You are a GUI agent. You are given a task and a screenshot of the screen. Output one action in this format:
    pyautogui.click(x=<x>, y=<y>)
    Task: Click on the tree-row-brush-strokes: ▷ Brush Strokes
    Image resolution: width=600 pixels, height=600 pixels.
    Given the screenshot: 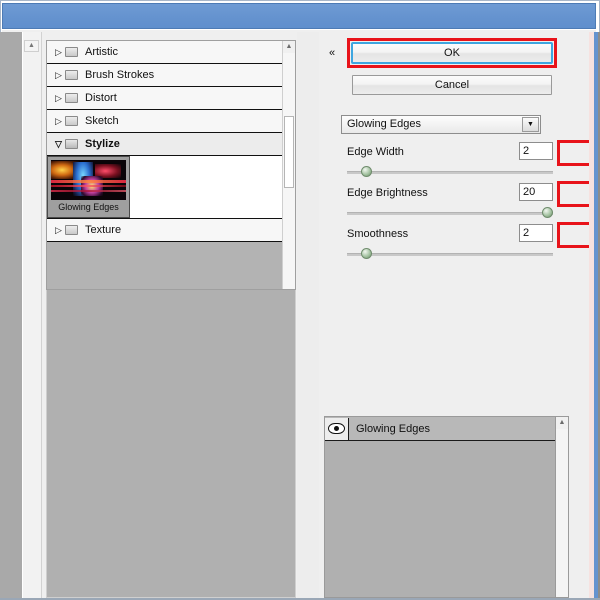 What is the action you would take?
    pyautogui.click(x=171, y=75)
    